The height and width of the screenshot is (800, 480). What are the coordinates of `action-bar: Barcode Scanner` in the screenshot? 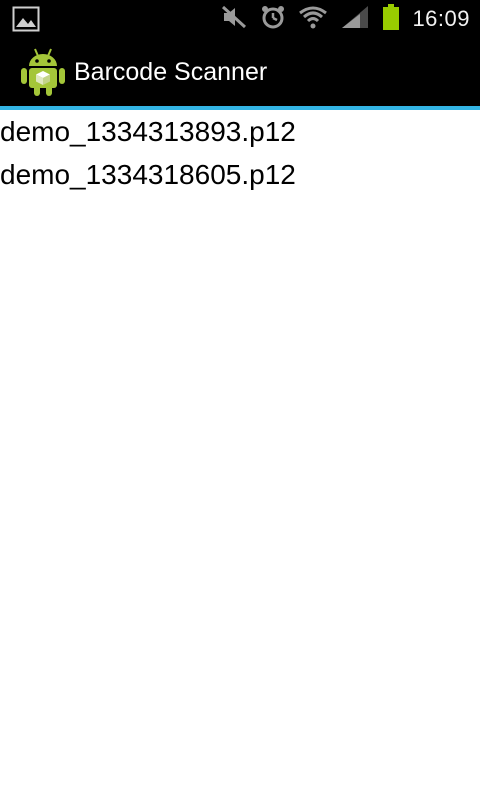 It's located at (240, 72).